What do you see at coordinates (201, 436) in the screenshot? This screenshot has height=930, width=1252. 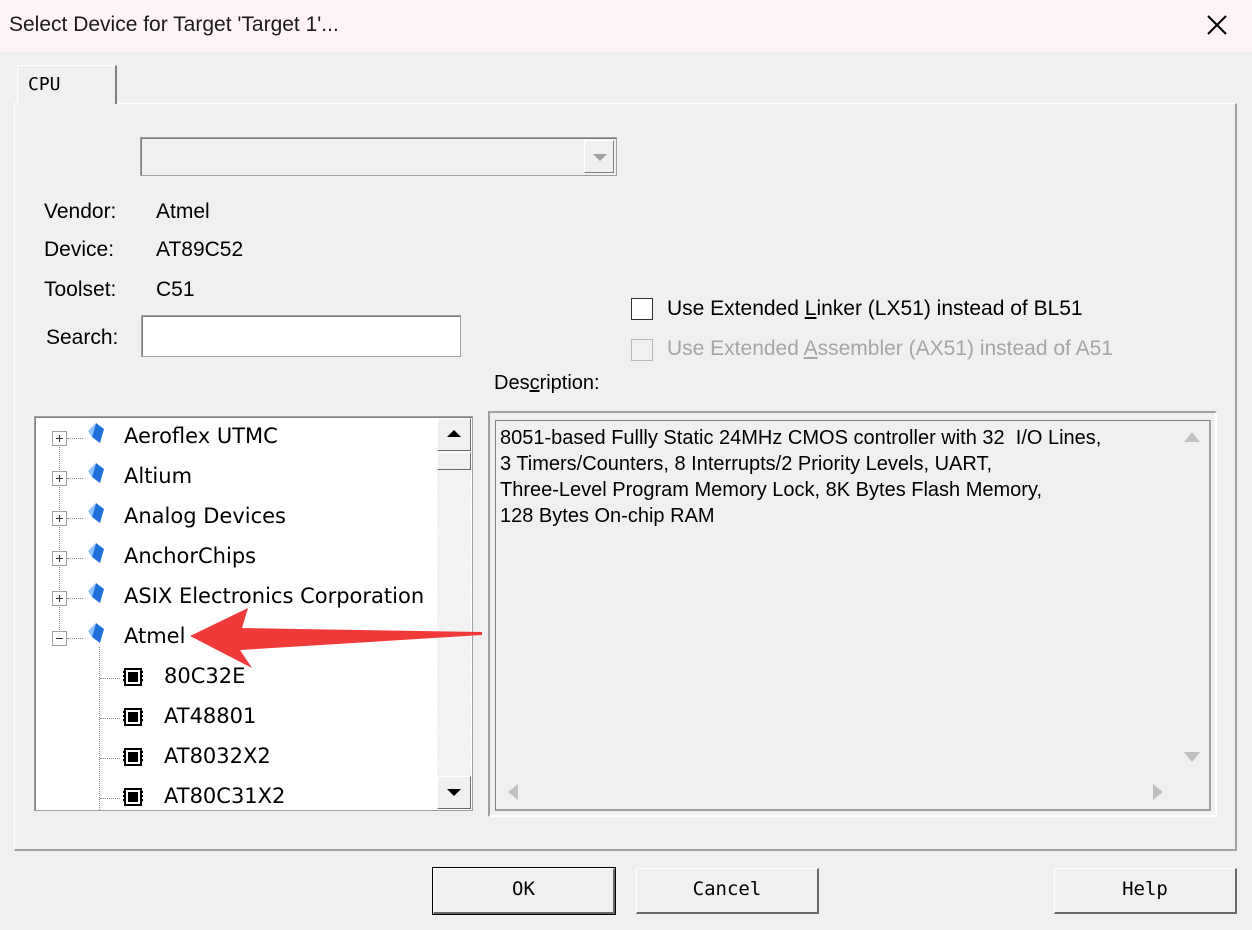 I see `tree-vendor-label: Aeroflex UTMC` at bounding box center [201, 436].